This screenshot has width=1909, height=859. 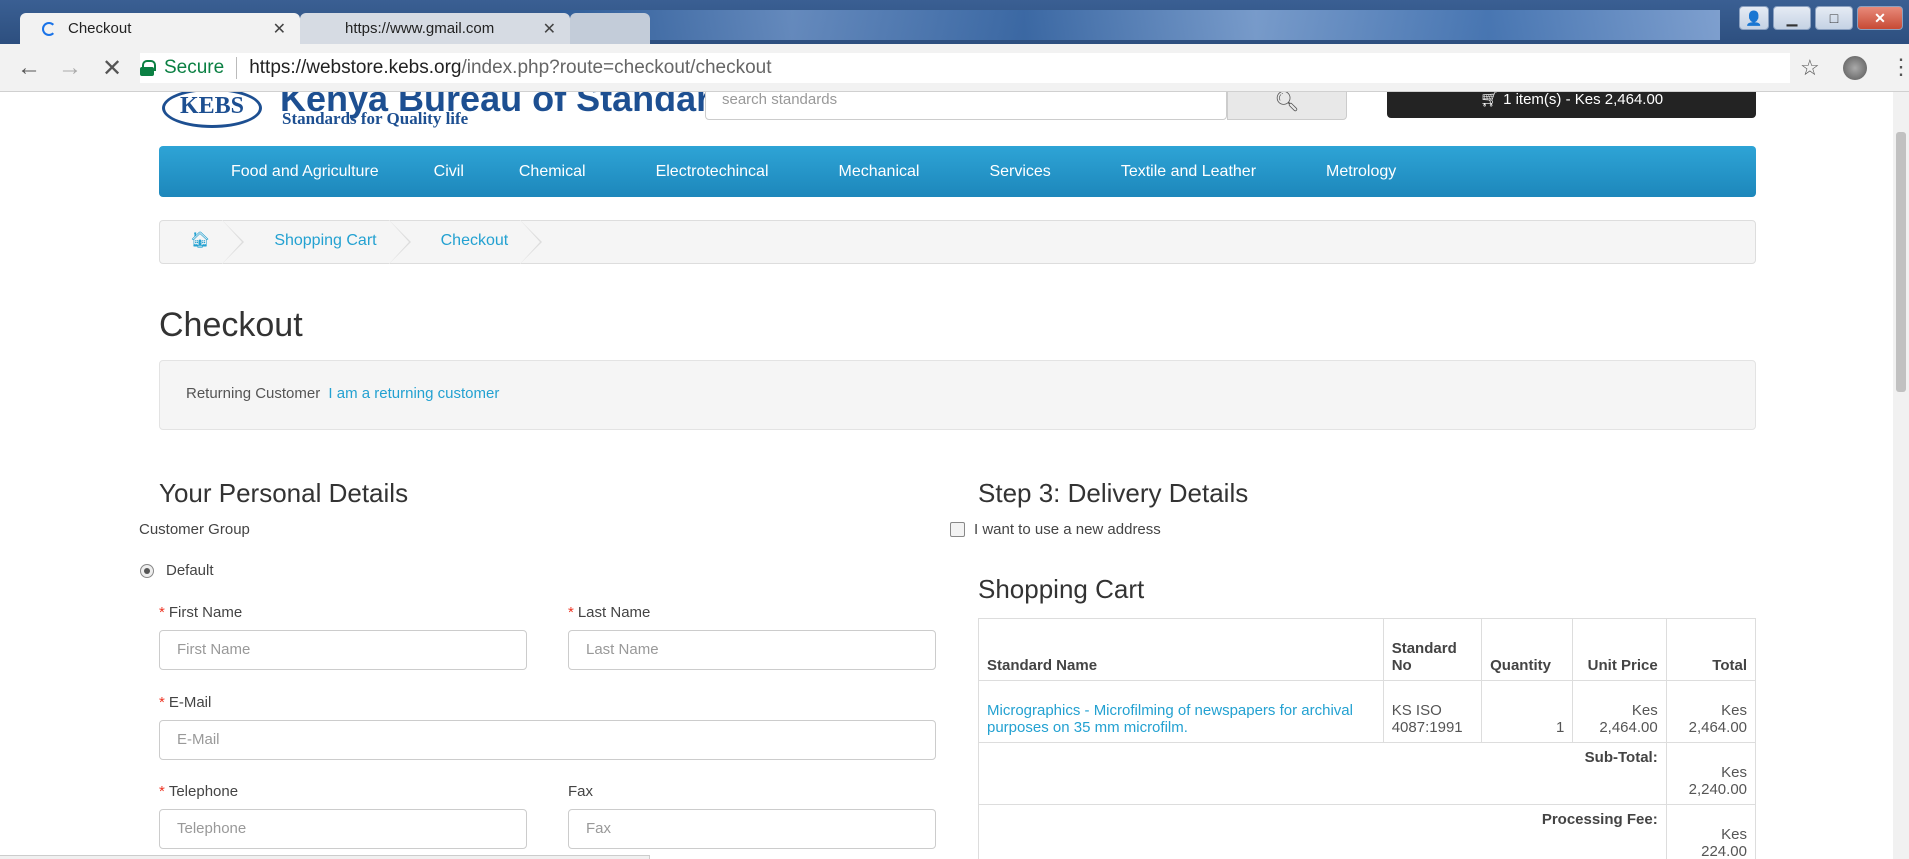 What do you see at coordinates (581, 791) in the screenshot?
I see `fax-label: Fax` at bounding box center [581, 791].